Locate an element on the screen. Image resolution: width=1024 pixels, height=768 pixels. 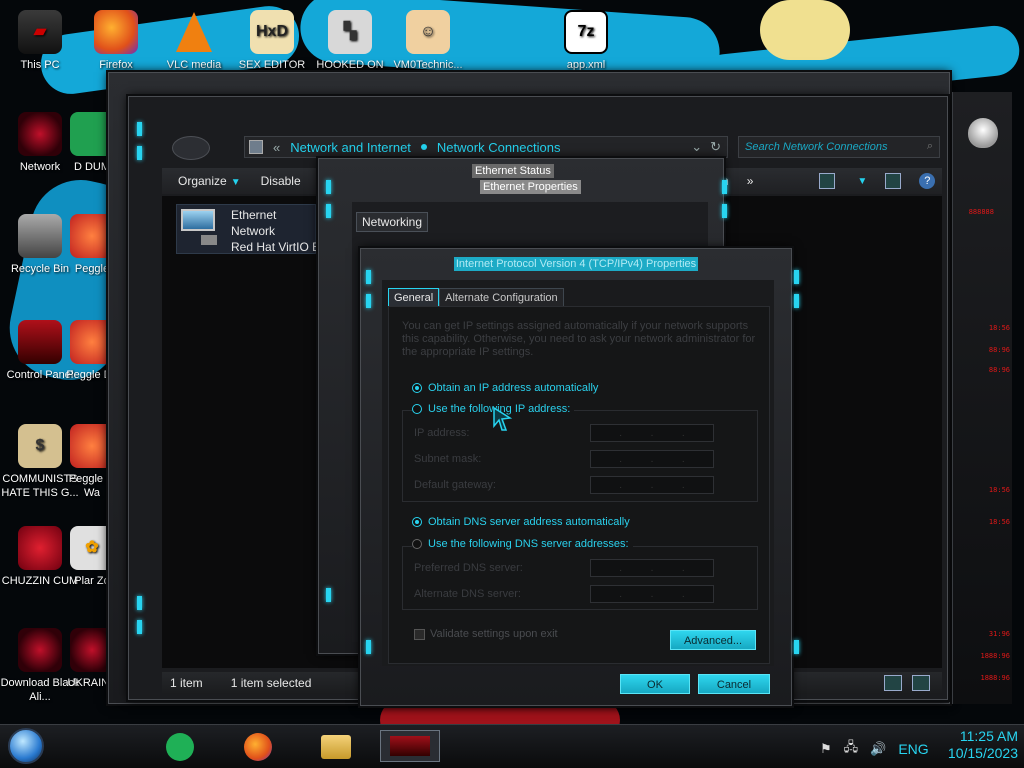
default-gateway-label: Default gateway: is located at coordinates (455, 485).